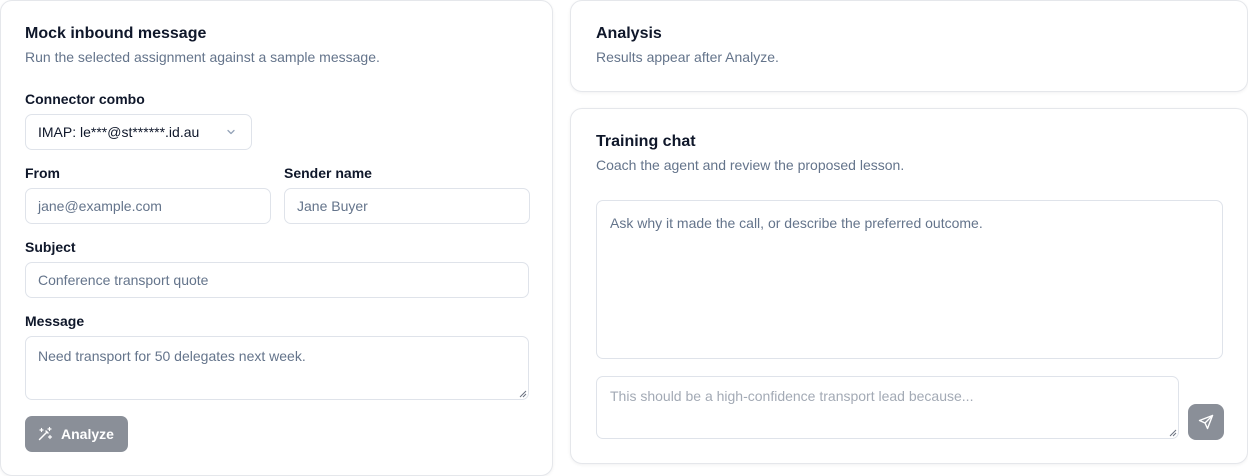  What do you see at coordinates (332, 206) in the screenshot?
I see `sender-name-placeholder: Jane Buyer` at bounding box center [332, 206].